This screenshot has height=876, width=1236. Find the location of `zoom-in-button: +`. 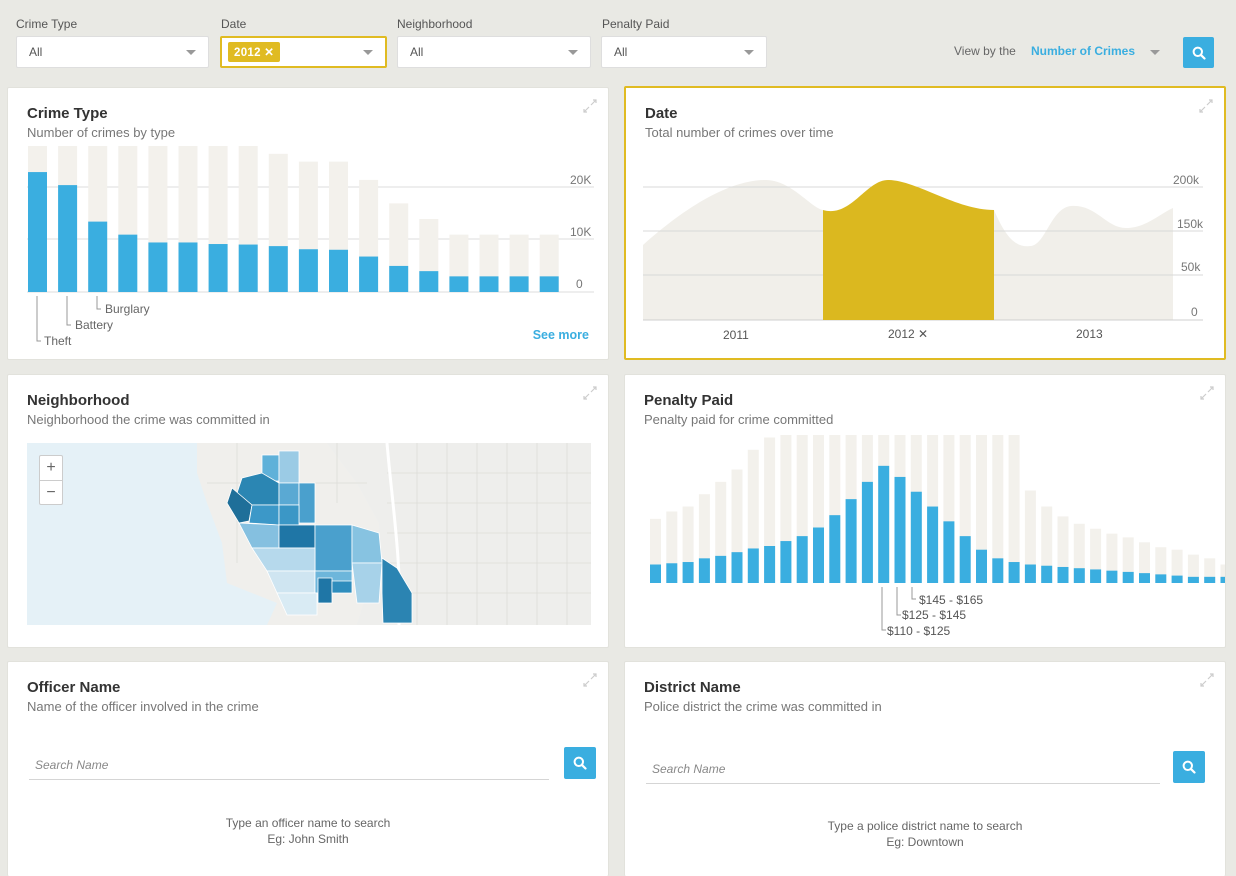

zoom-in-button: + is located at coordinates (51, 468).